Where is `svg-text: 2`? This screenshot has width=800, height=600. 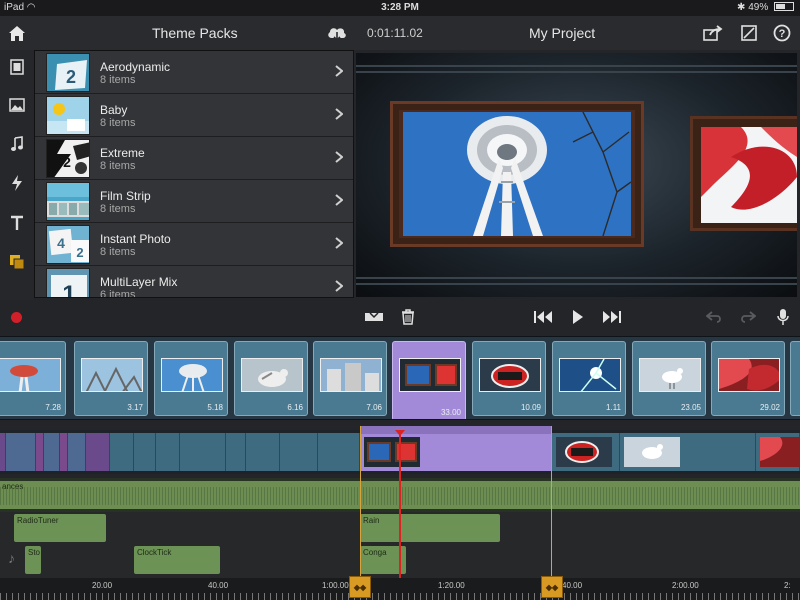
svg-text: 2 is located at coordinates (71, 77).